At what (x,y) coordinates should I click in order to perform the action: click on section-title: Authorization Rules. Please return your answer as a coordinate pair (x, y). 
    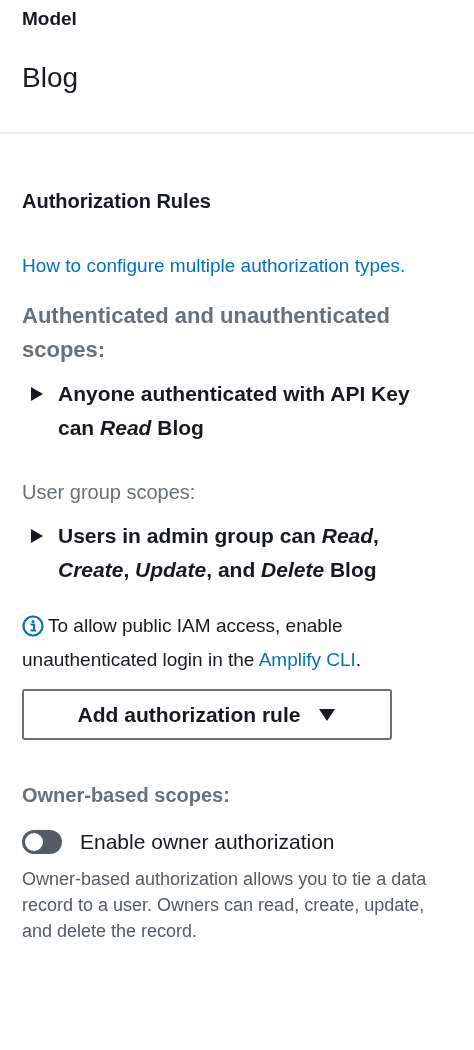
    Looking at the image, I should click on (117, 201).